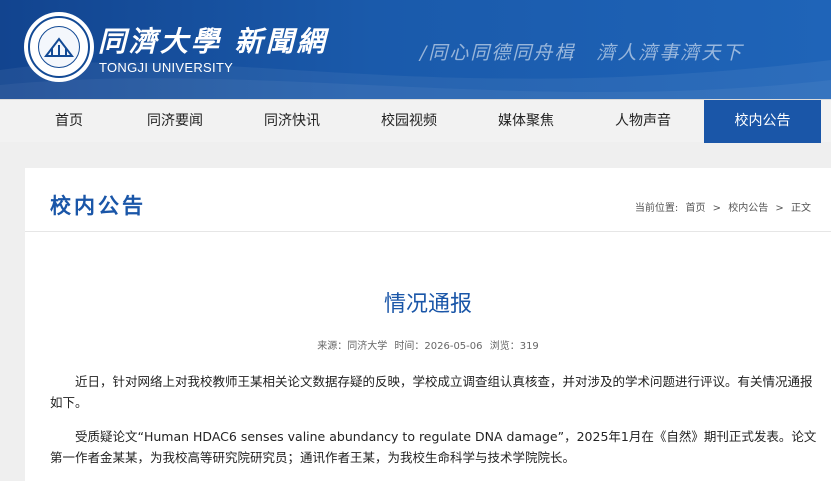 The image size is (831, 481). Describe the element at coordinates (428, 231) in the screenshot. I see `section-divider` at that location.